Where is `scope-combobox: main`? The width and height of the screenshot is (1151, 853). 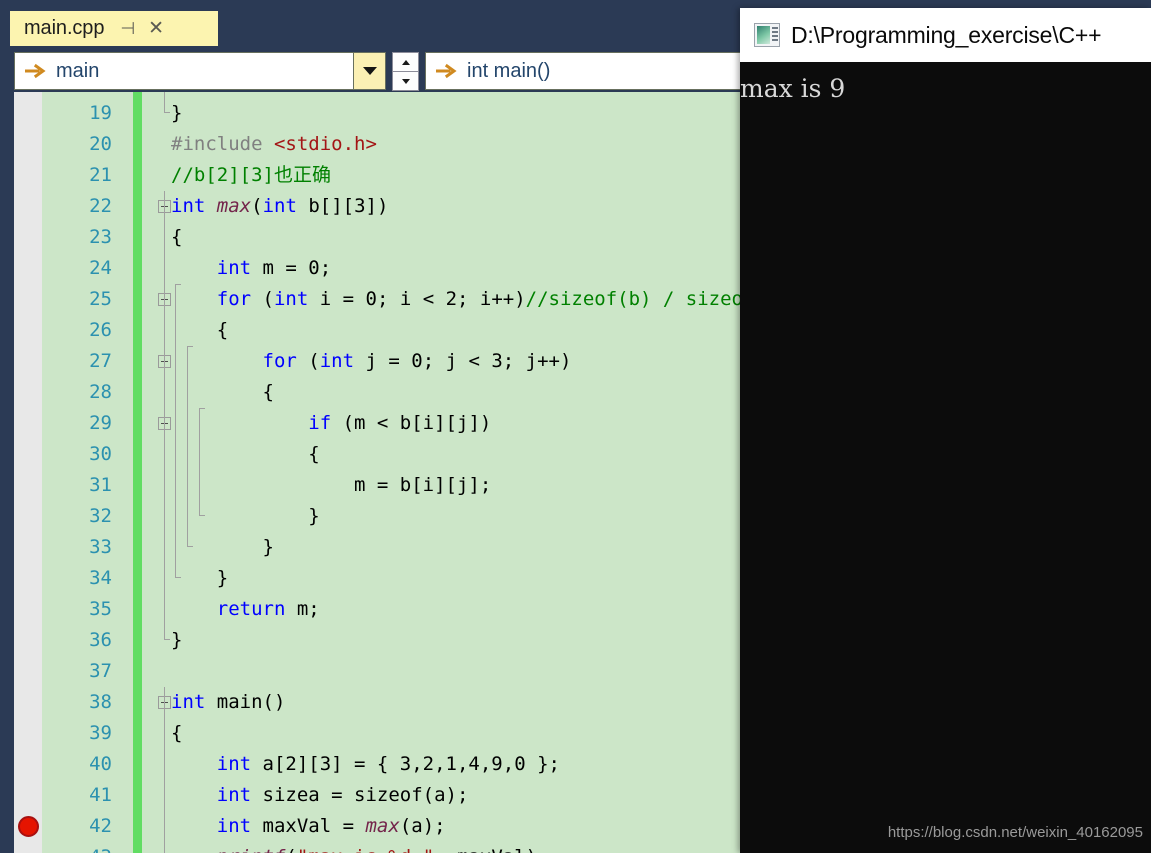
scope-combobox: main is located at coordinates (184, 71).